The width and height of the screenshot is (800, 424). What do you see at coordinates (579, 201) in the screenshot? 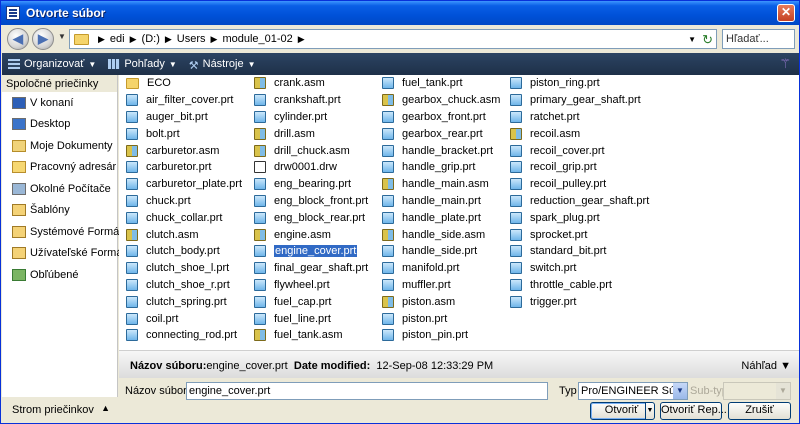
I see `file-item: reduction_gear_shaft.prt` at bounding box center [579, 201].